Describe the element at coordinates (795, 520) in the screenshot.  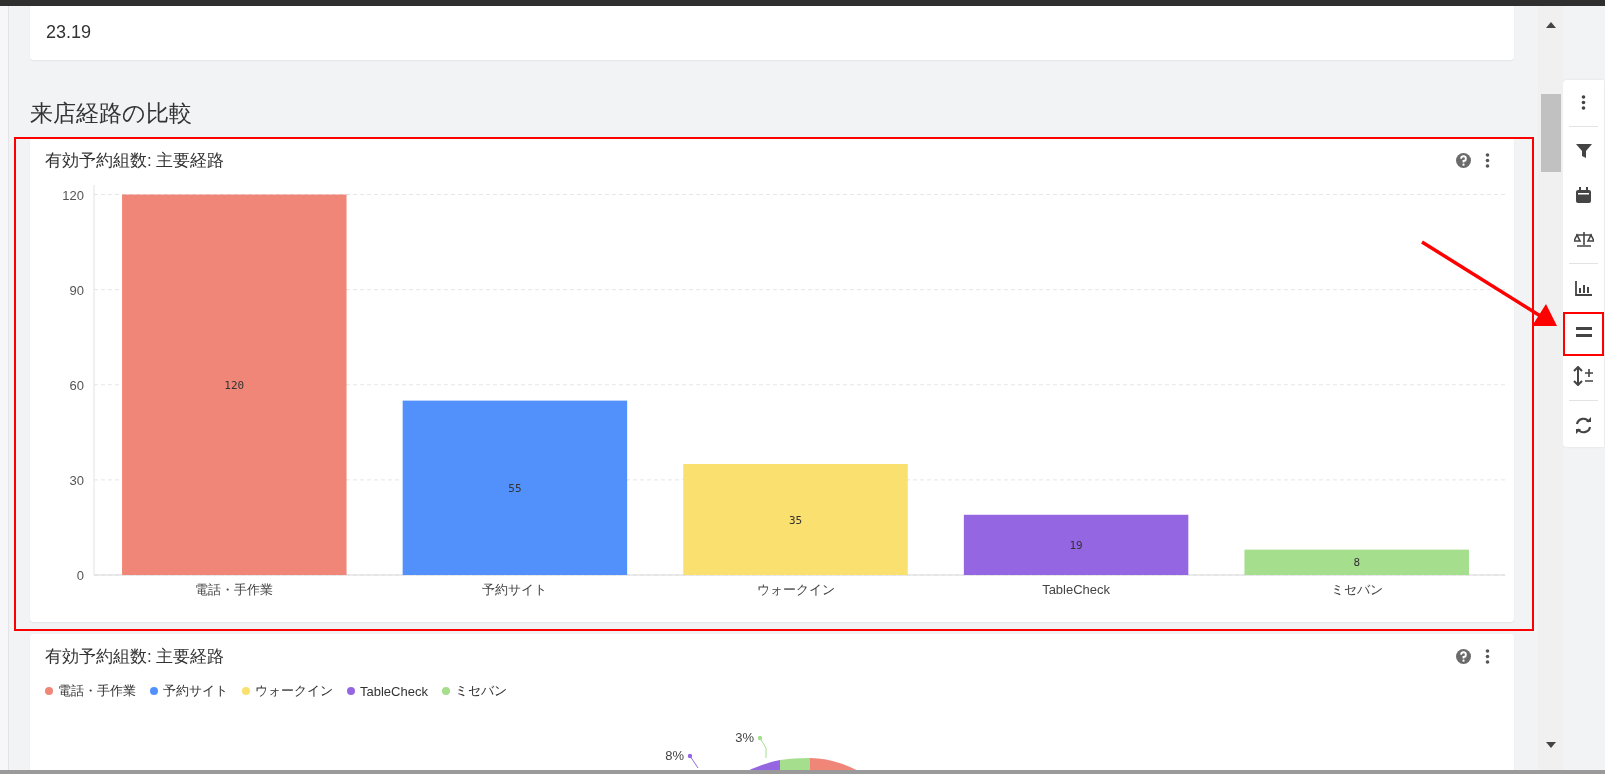
I see `bar-value-label: 35` at that location.